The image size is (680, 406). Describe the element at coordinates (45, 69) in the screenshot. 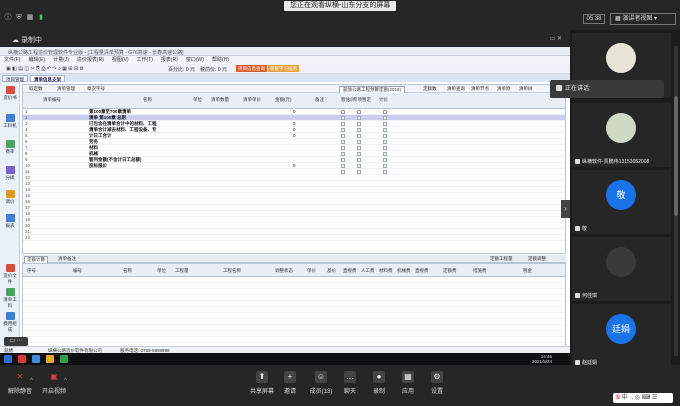

I see `toolbar-icons: ▣ ◧ ▤ ◫ ✂ ⎘ ⎙ ↶ ↷ ⌕ ▦ ⊞ ⊟ ⚙` at that location.